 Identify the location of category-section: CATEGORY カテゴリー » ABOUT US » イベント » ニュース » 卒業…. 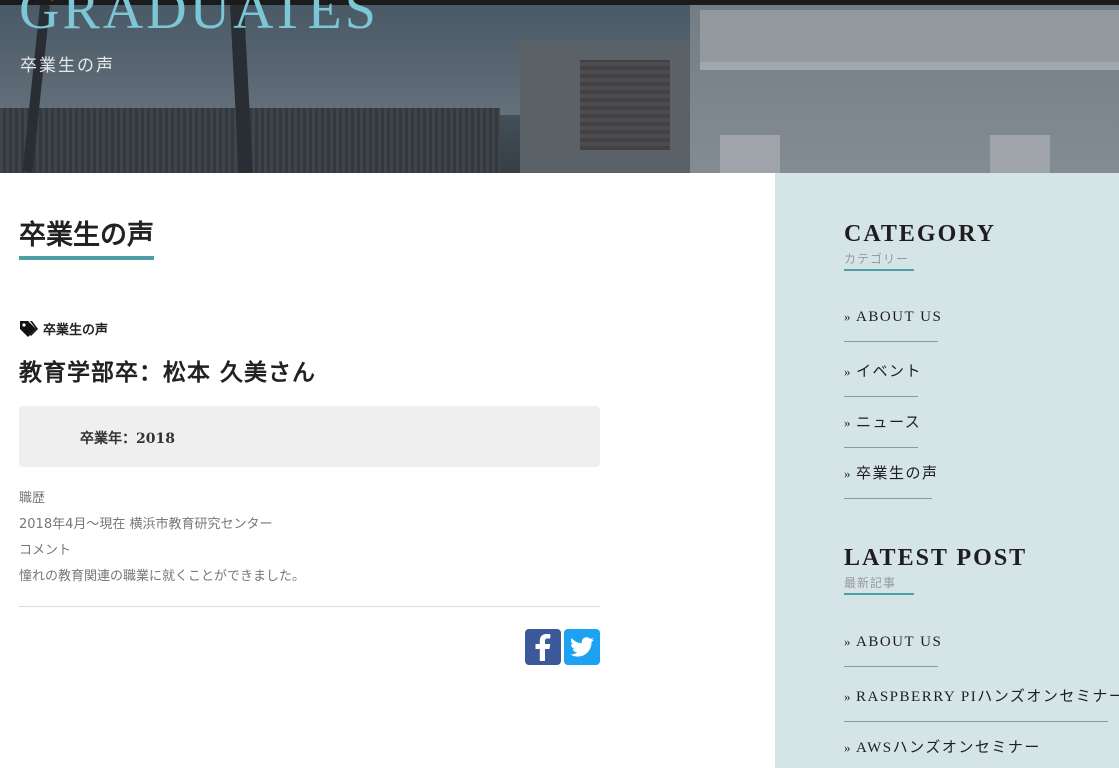
(920, 360).